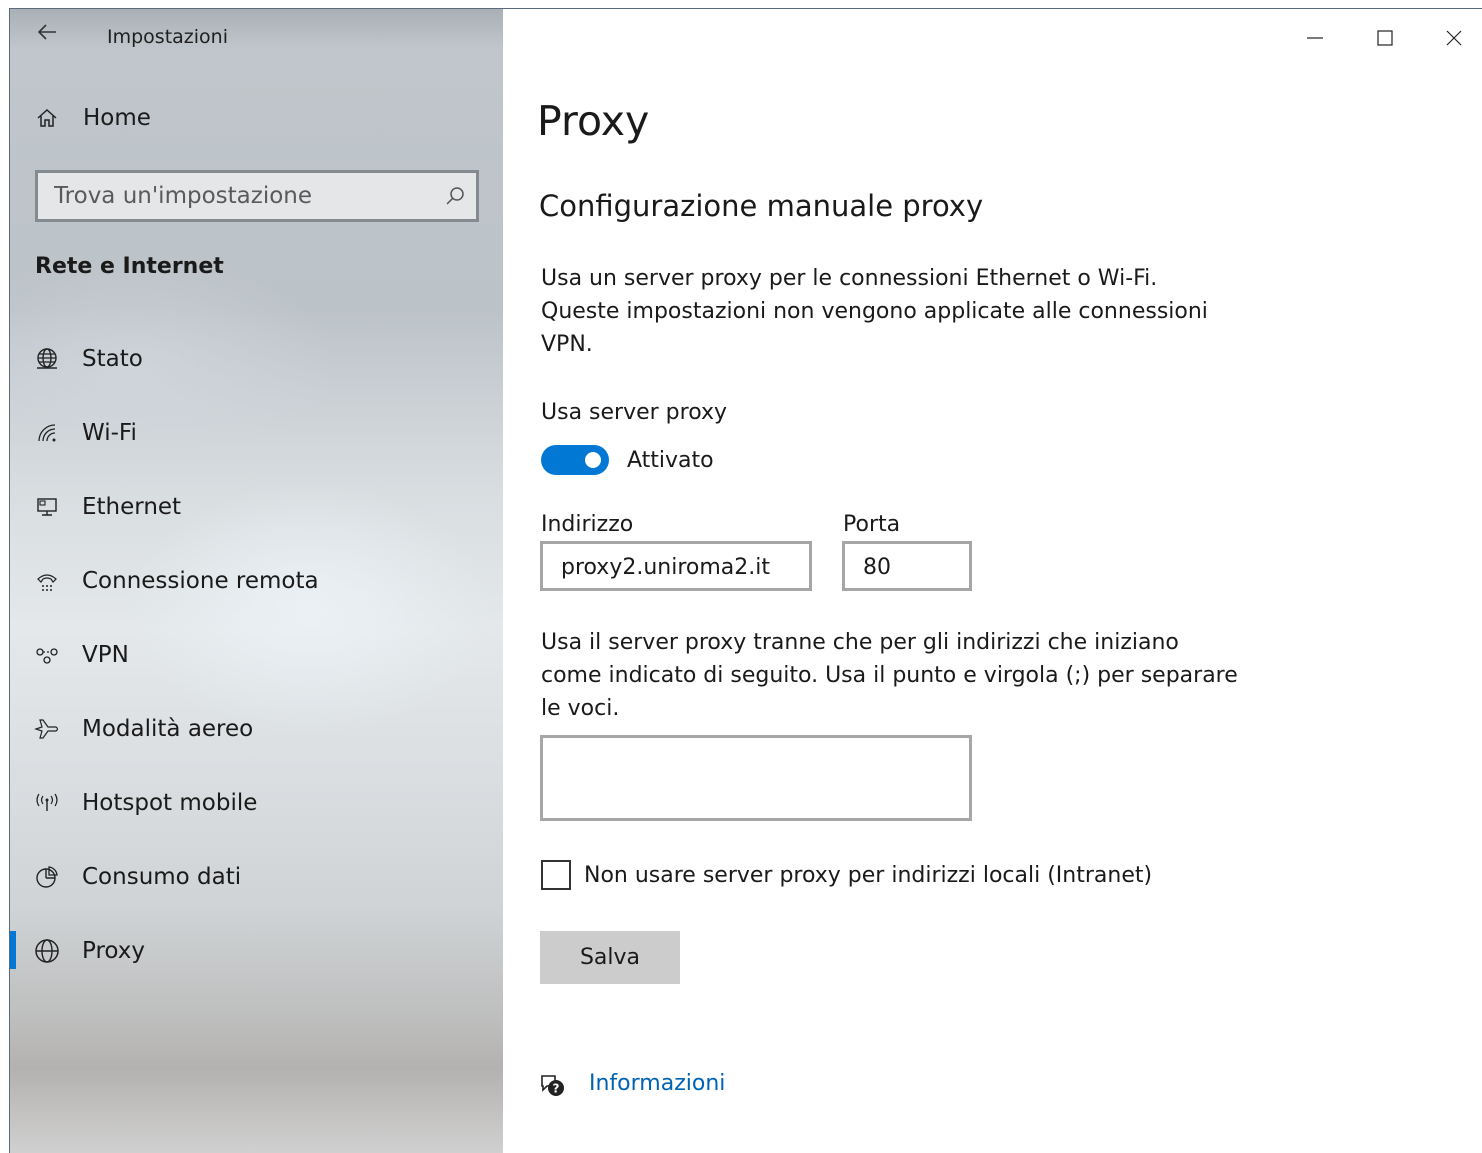  I want to click on sidebar-item-label: Ethernet, so click(132, 507).